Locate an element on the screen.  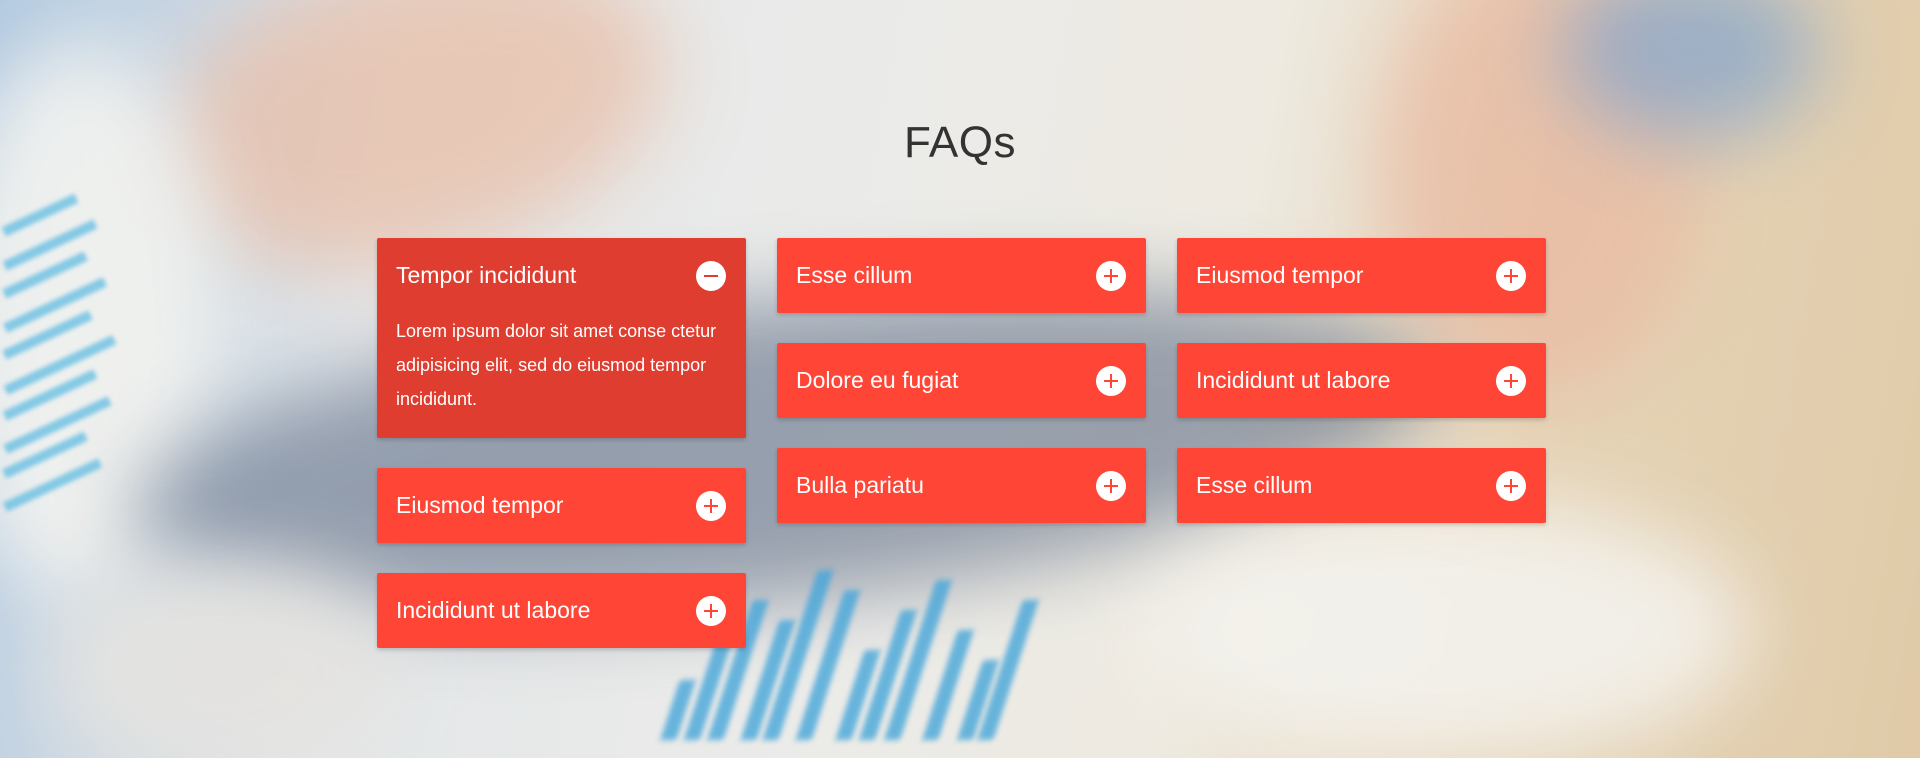
faq-item: Dolore eu fugiat is located at coordinates (961, 380).